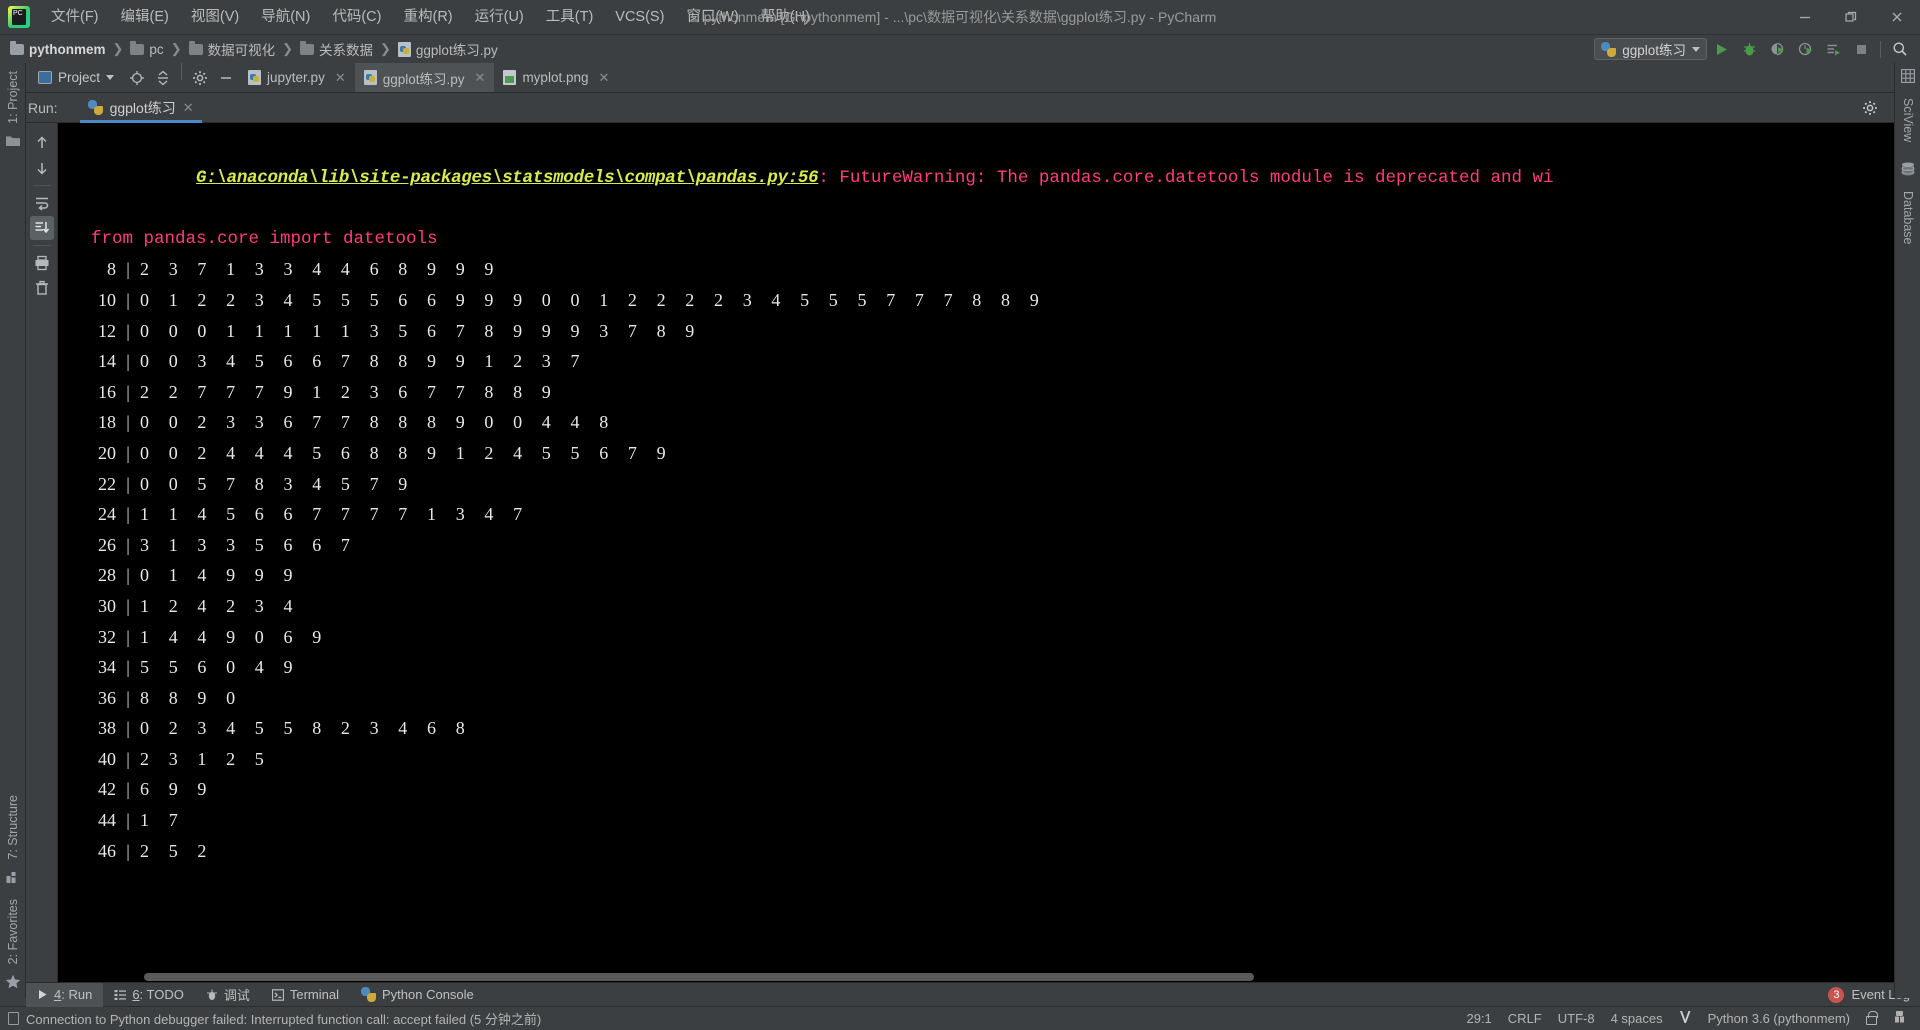 The image size is (1920, 1030). I want to click on stem-value: 26, so click(107, 544).